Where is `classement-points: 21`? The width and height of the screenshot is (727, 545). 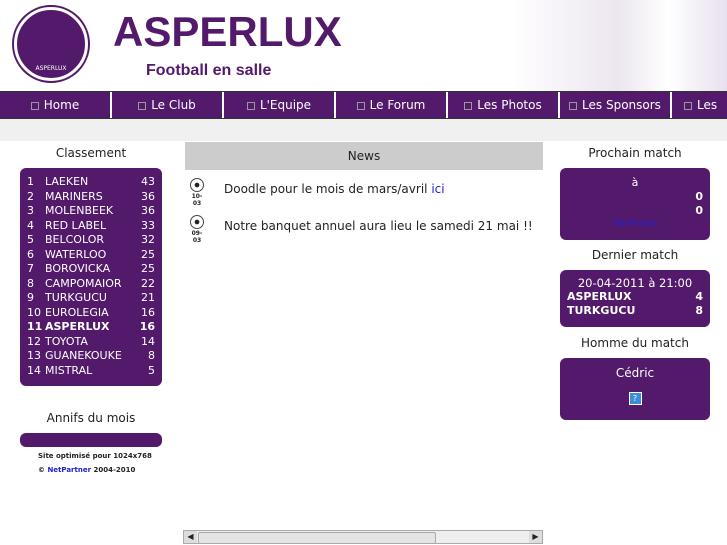 classement-points: 21 is located at coordinates (148, 297).